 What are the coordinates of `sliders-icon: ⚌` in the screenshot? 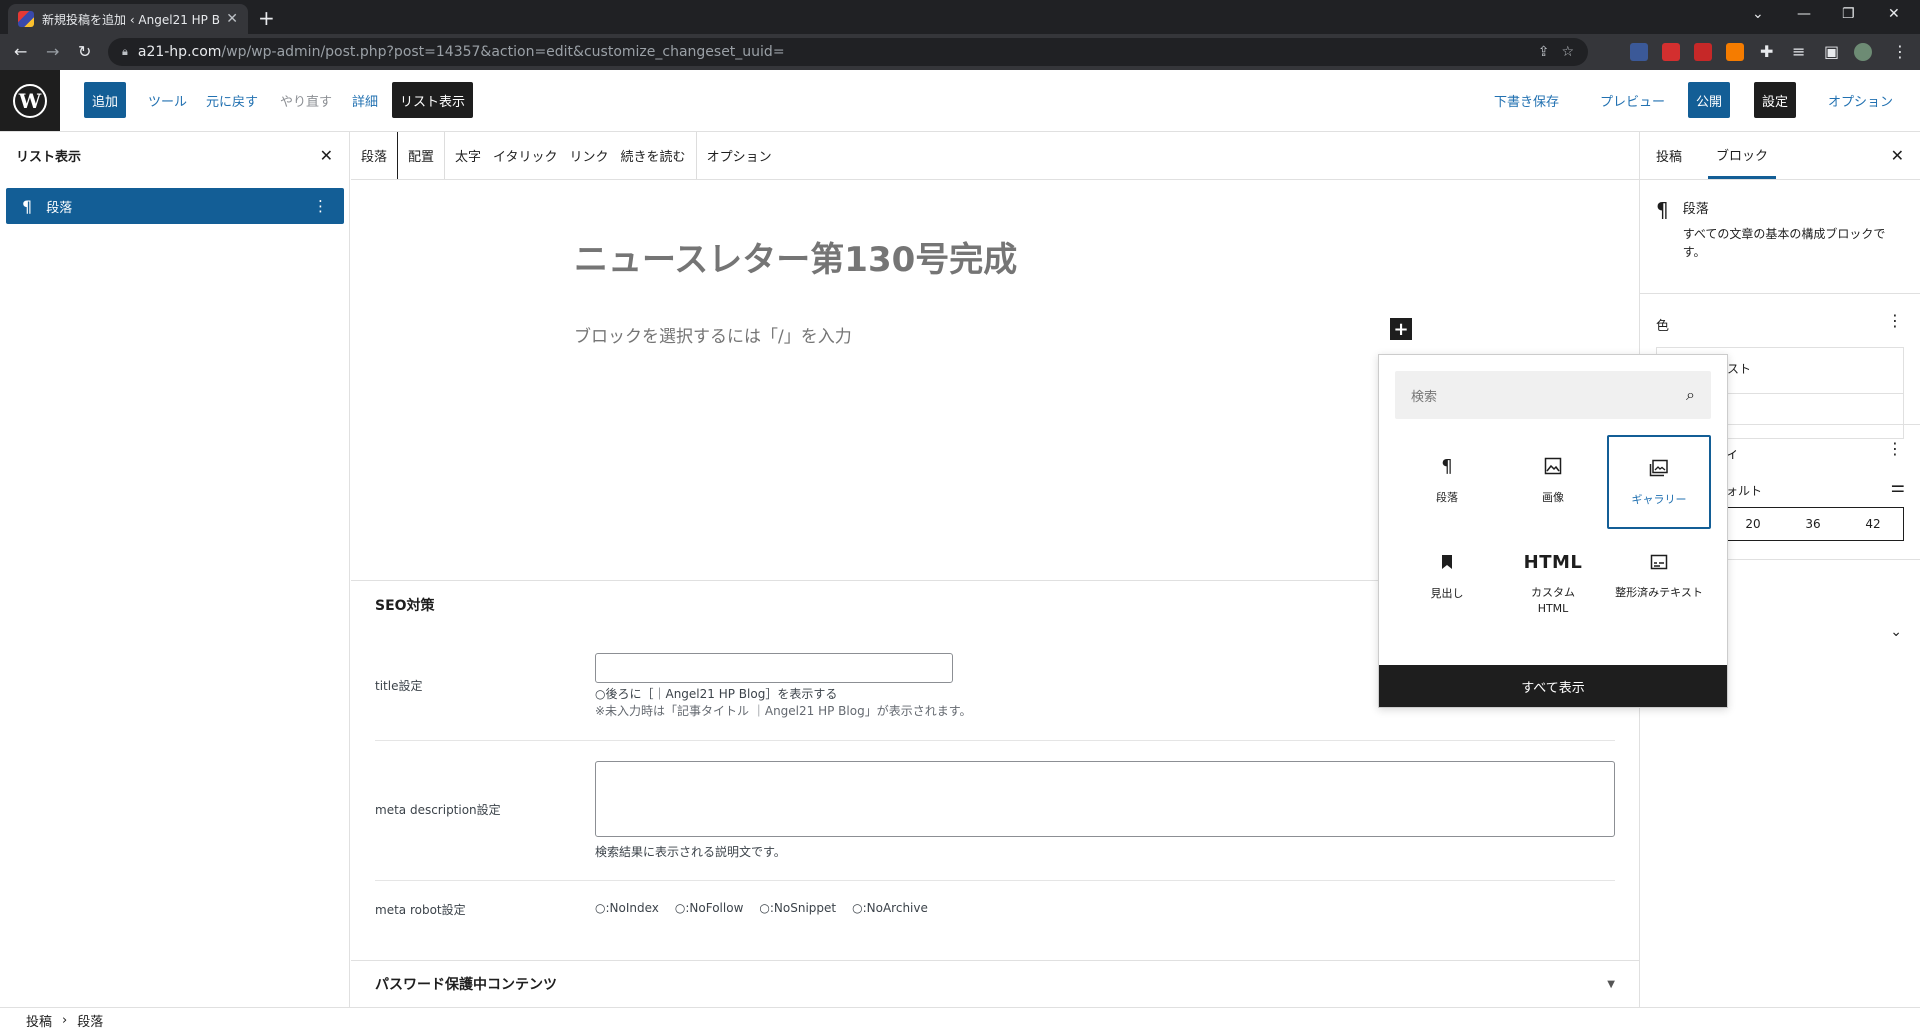 It's located at (1898, 486).